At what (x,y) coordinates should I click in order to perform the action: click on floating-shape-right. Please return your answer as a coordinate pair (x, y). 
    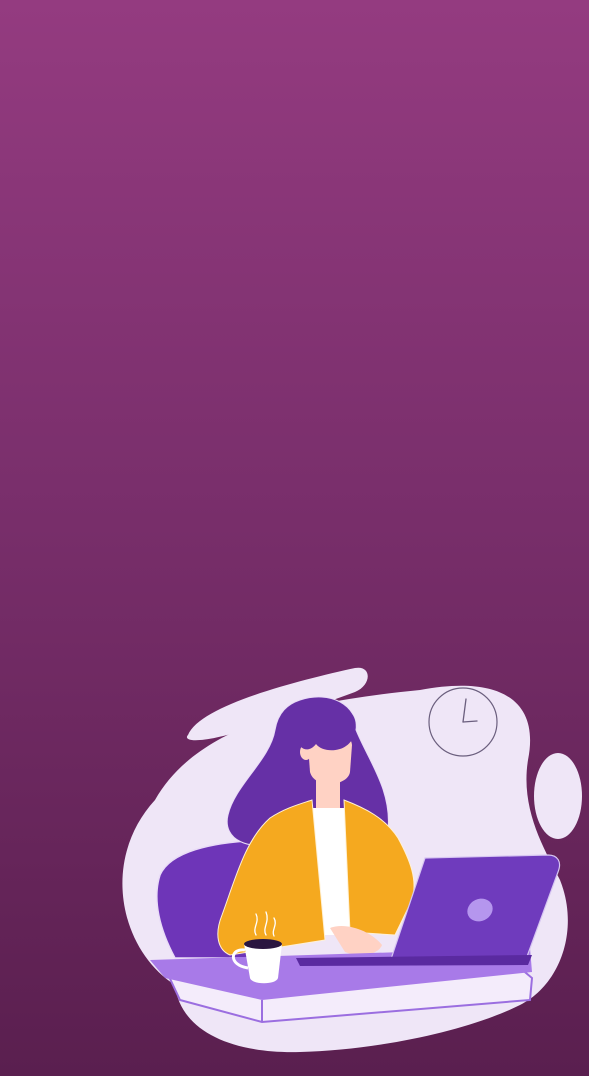
    Looking at the image, I should click on (558, 796).